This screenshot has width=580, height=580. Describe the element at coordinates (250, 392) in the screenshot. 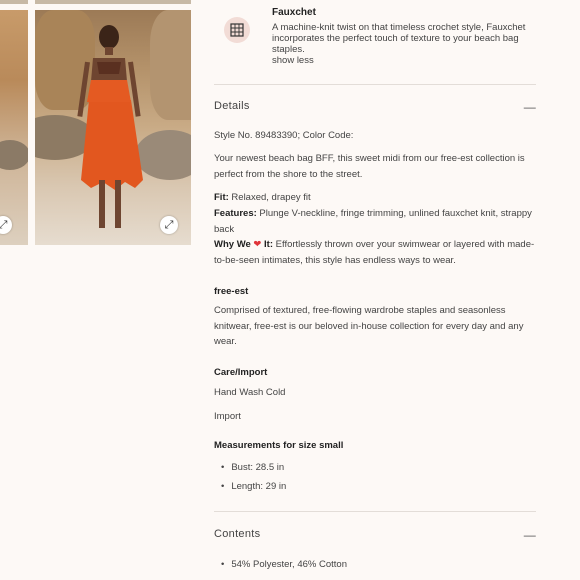

I see `care-wash: Hand Wash Cold` at that location.